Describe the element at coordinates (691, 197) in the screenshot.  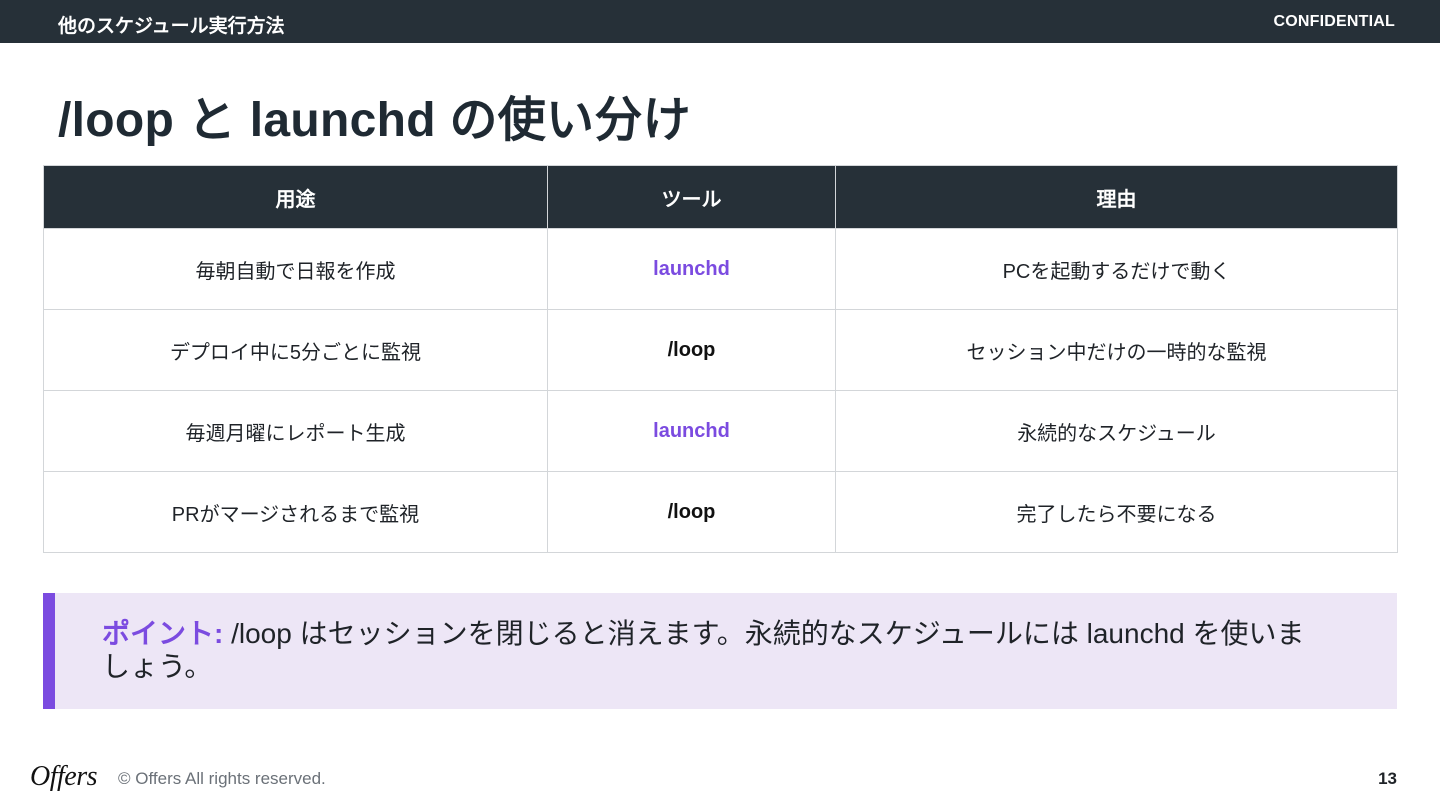
I see `header-tool: ツール` at that location.